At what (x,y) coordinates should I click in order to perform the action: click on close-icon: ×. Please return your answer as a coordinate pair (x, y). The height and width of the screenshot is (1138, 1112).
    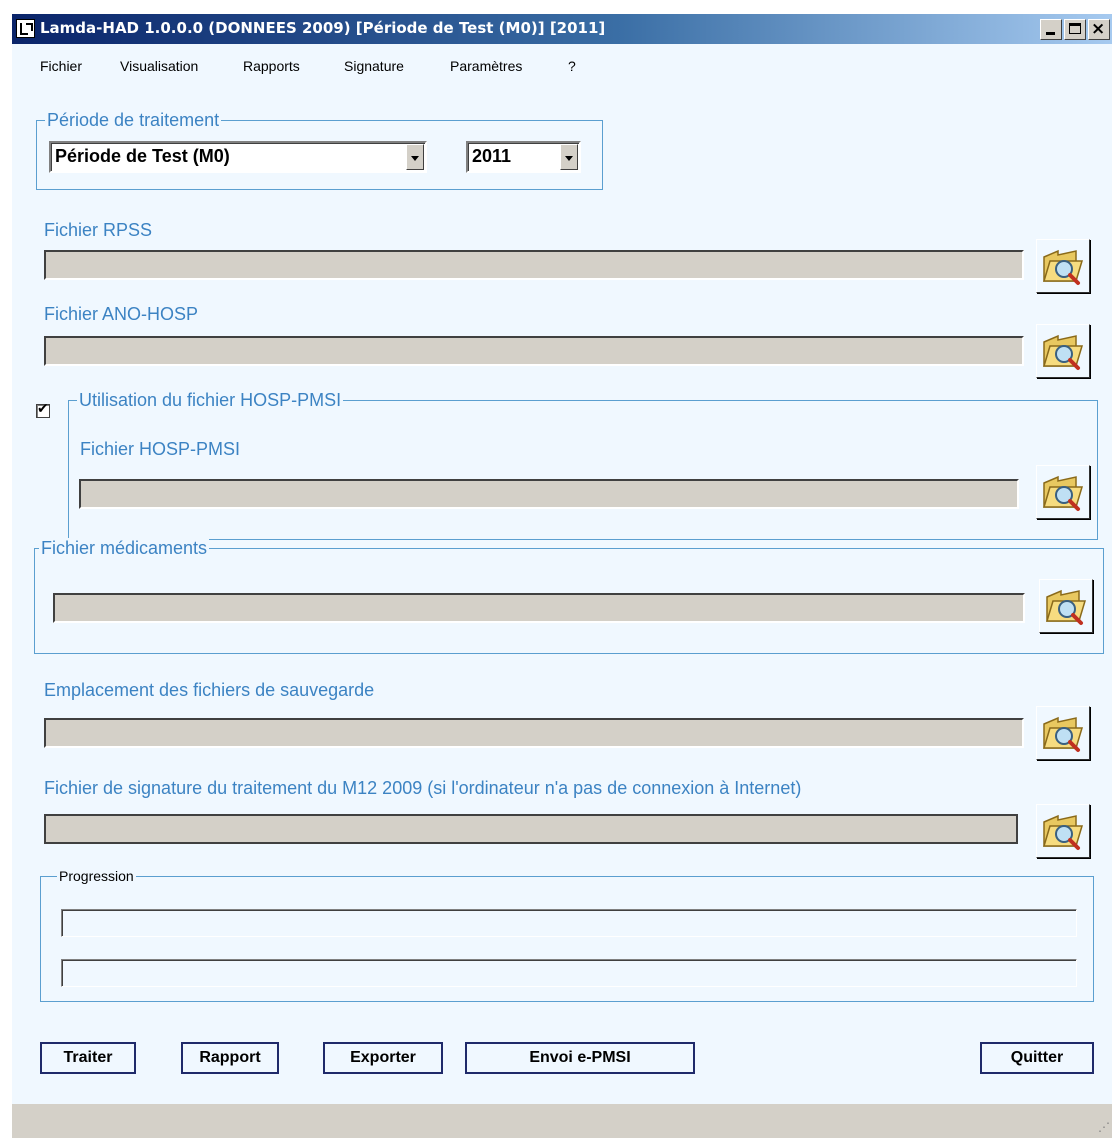
    Looking at the image, I should click on (1098, 29).